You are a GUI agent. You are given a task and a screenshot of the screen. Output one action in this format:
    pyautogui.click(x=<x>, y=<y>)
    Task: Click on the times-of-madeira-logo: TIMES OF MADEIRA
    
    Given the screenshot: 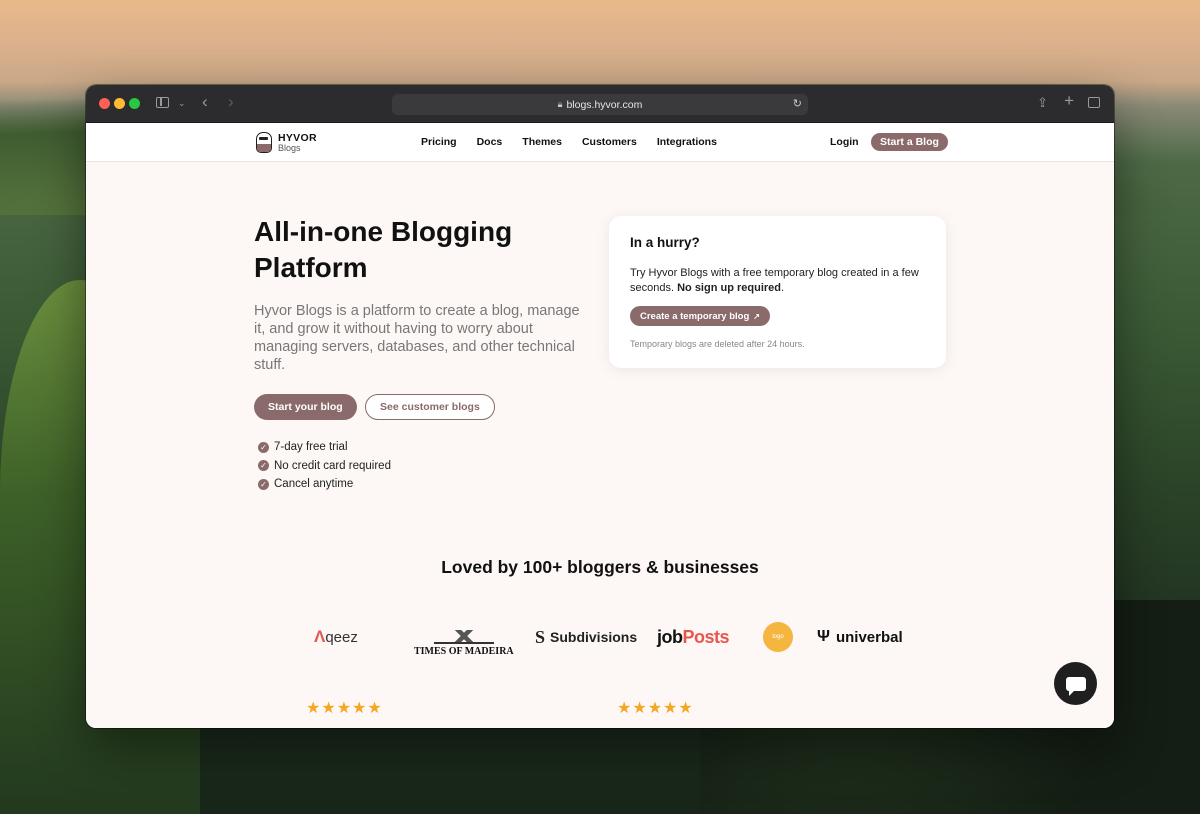 What is the action you would take?
    pyautogui.click(x=464, y=637)
    